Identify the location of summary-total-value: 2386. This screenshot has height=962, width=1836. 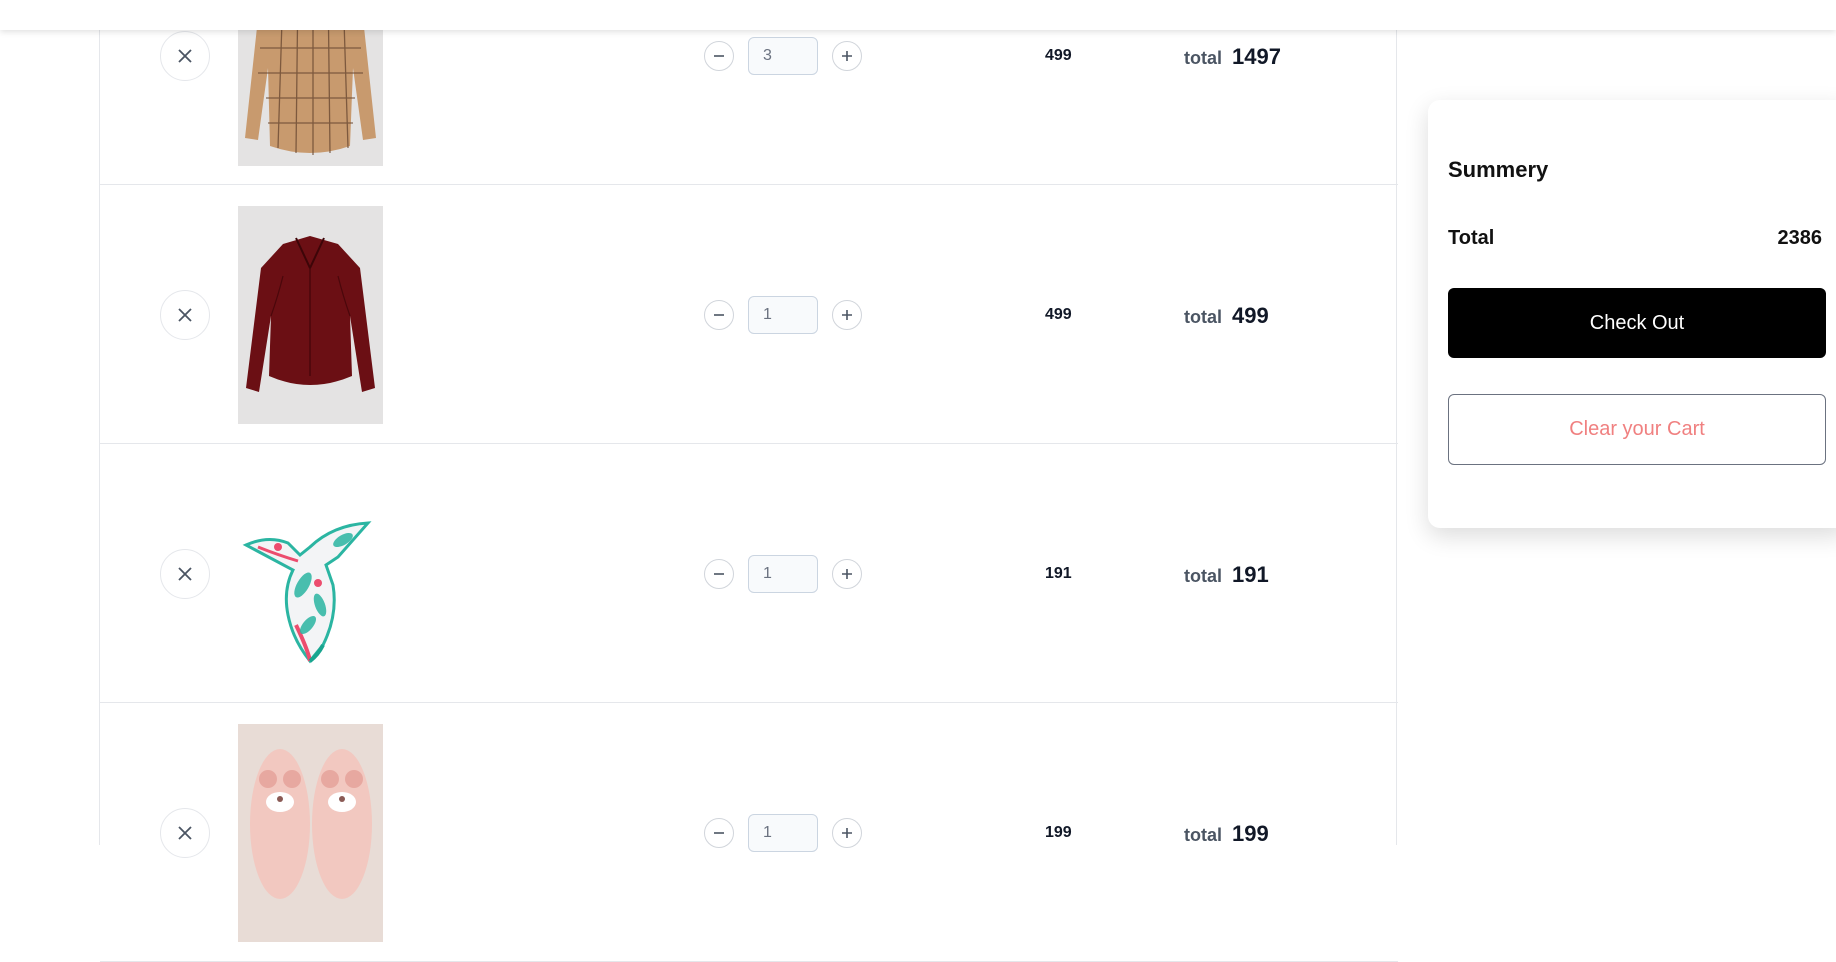
(1800, 238).